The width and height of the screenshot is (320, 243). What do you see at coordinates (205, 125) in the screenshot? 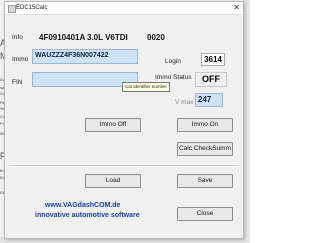
I see `immo-on-button: Immo On` at bounding box center [205, 125].